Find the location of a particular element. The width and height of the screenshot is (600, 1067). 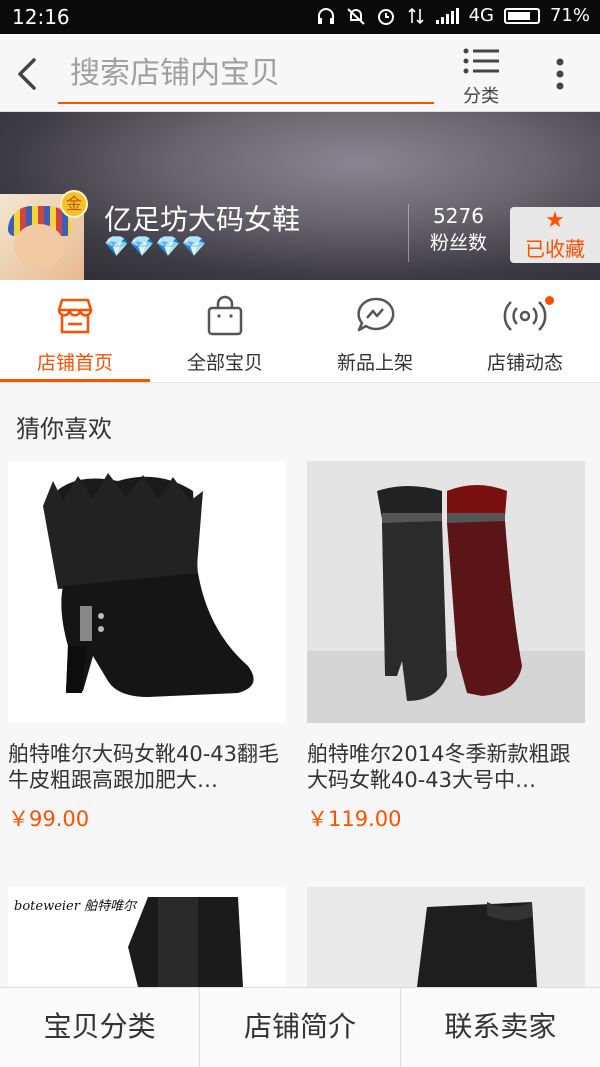

product-card is located at coordinates (447, 937).